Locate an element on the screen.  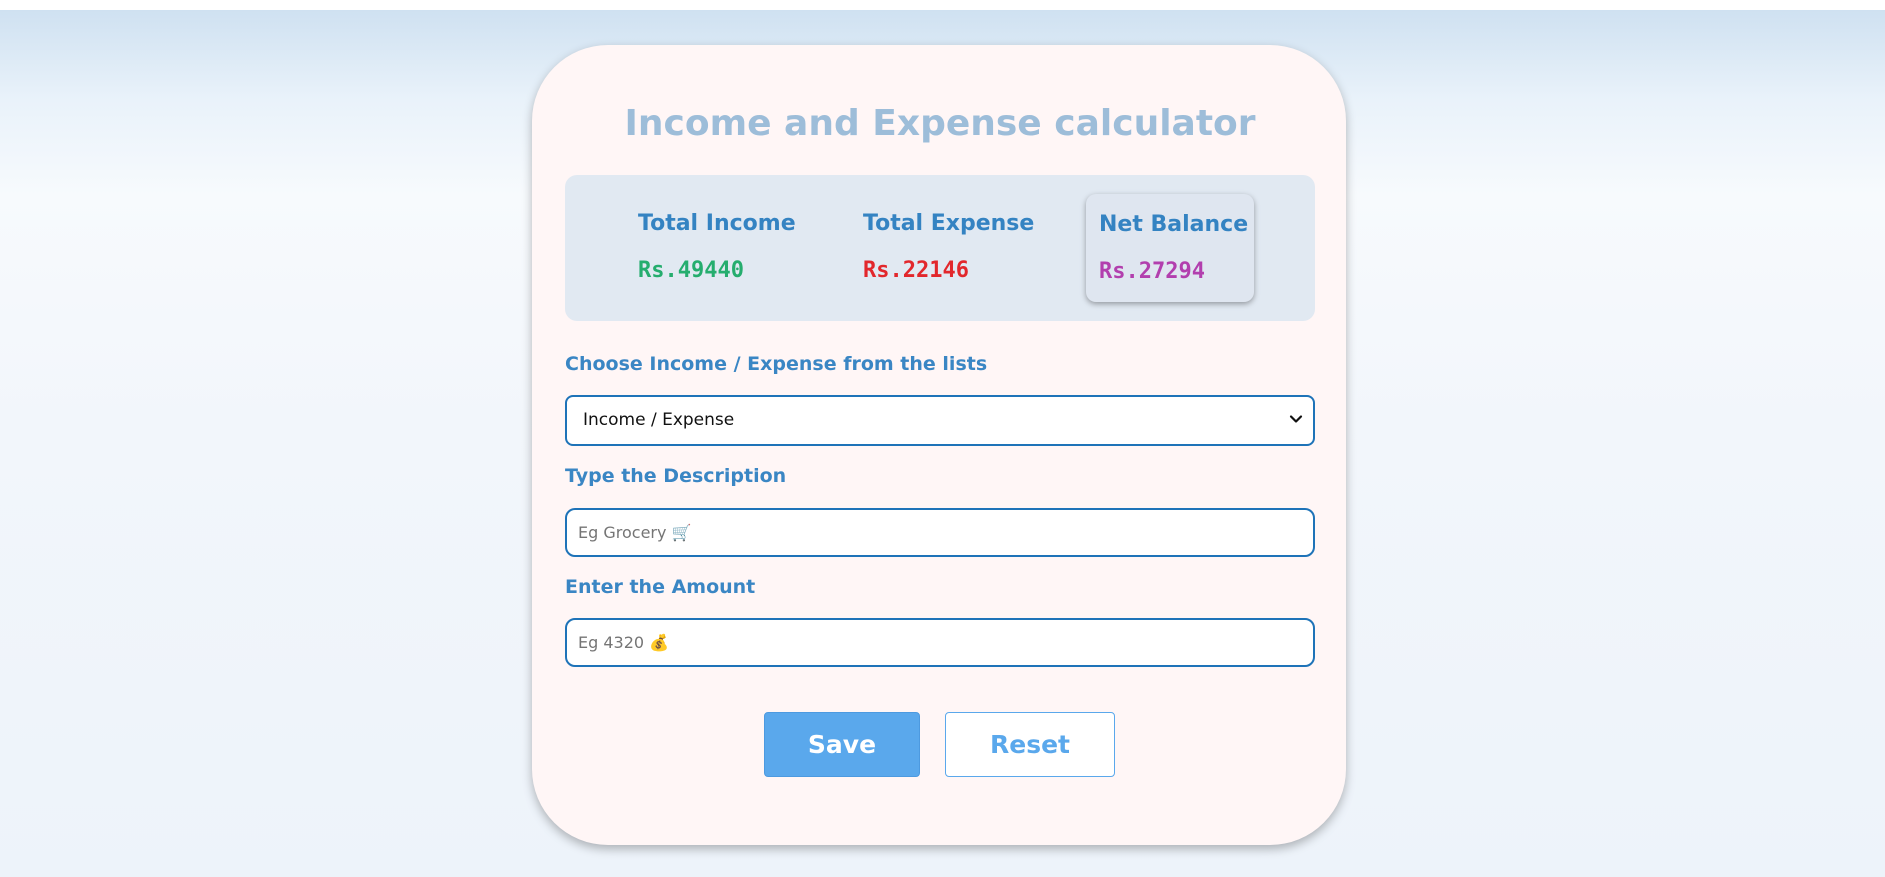
total-expense-value: Rs.22146 is located at coordinates (916, 270).